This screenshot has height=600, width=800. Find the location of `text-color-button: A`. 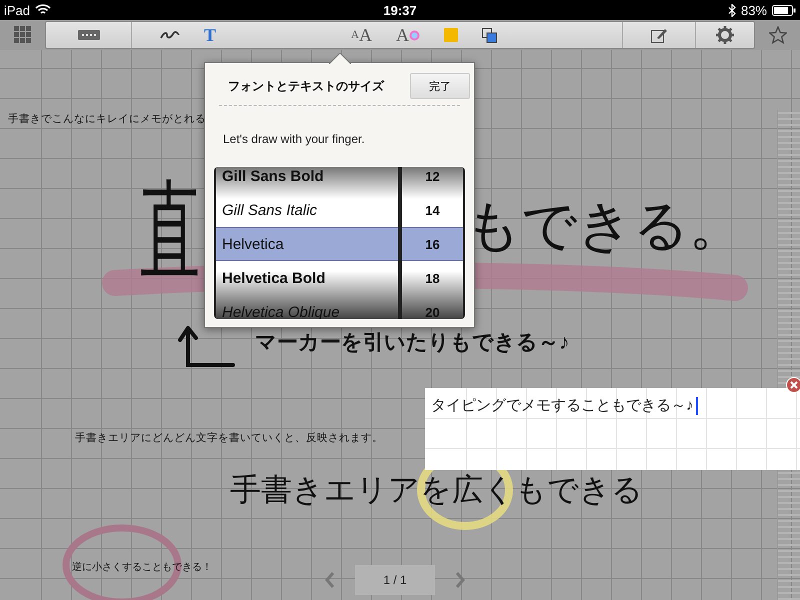

text-color-button: A is located at coordinates (408, 35).